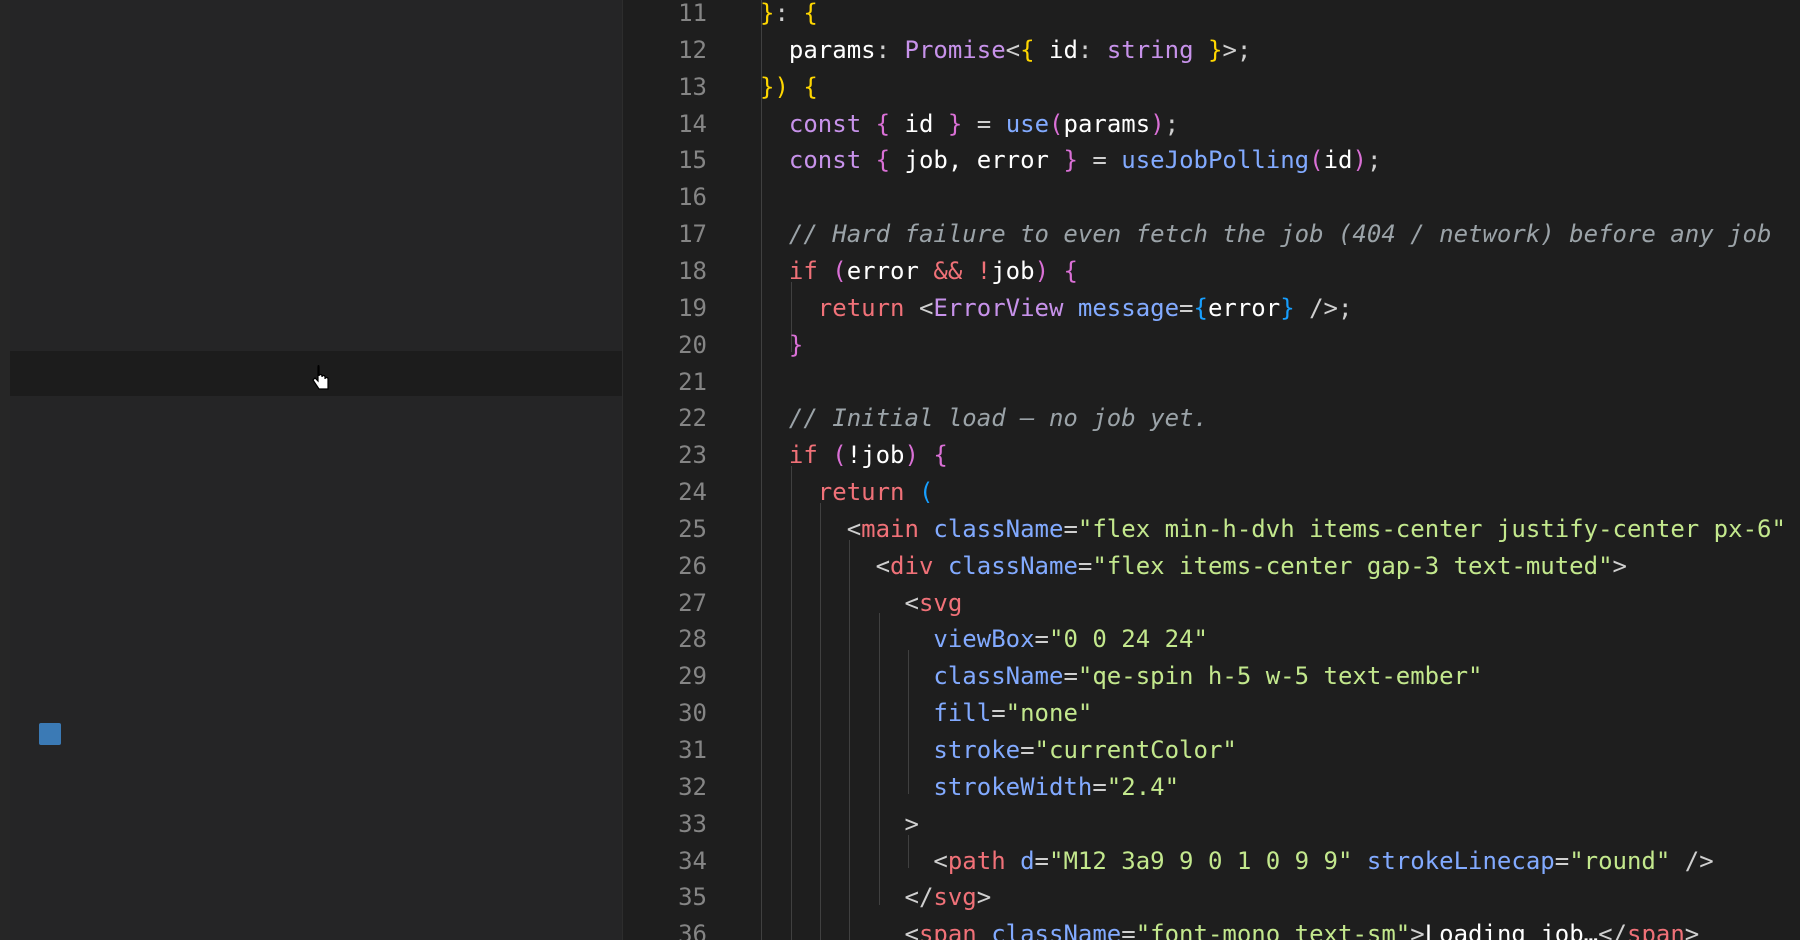 The height and width of the screenshot is (940, 1800). Describe the element at coordinates (692, 160) in the screenshot. I see `line-number: 15` at that location.